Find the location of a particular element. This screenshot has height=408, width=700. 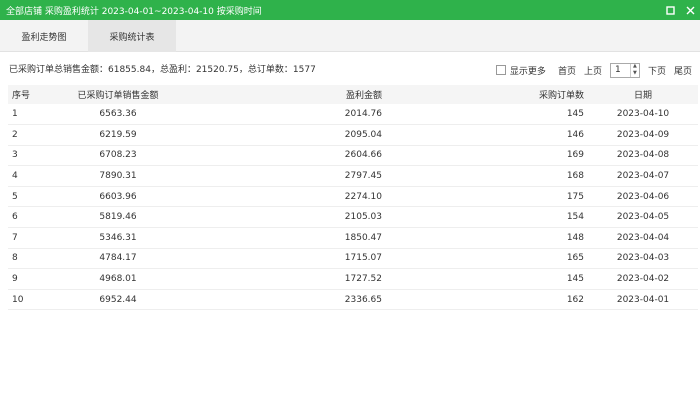

maximize-icon is located at coordinates (670, 10).